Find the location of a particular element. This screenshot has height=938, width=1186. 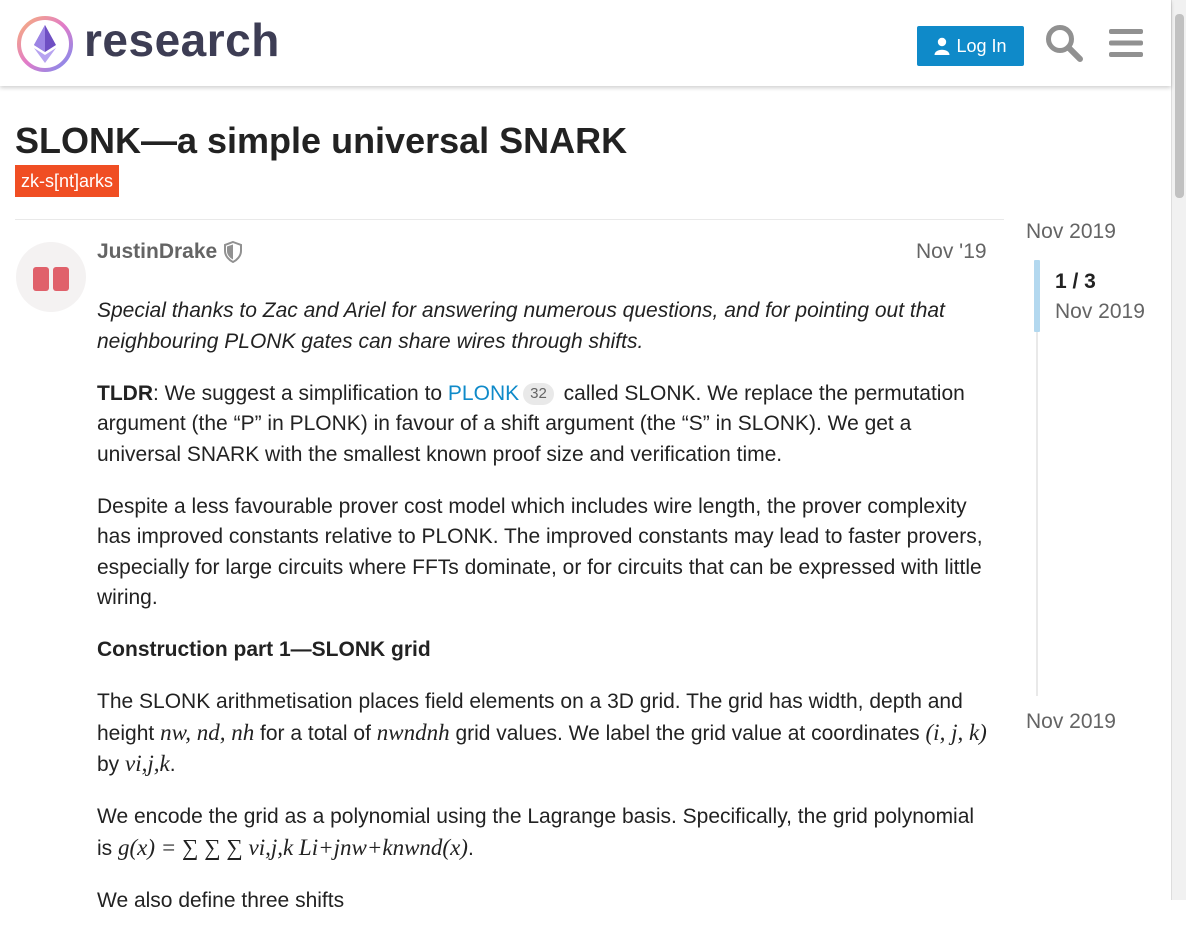

p3-text-b: for a total of is located at coordinates (315, 733).